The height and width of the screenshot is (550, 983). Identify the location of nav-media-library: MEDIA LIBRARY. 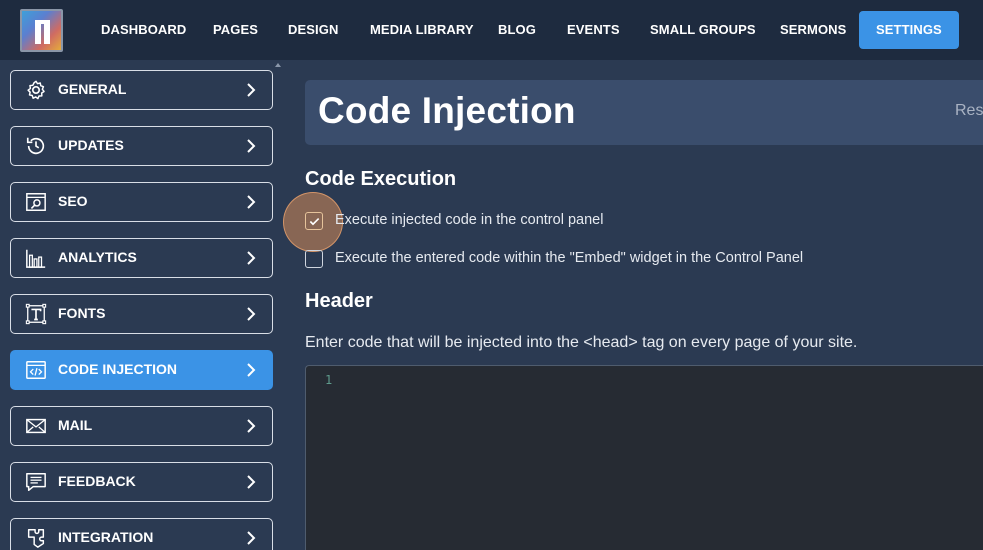
(422, 30).